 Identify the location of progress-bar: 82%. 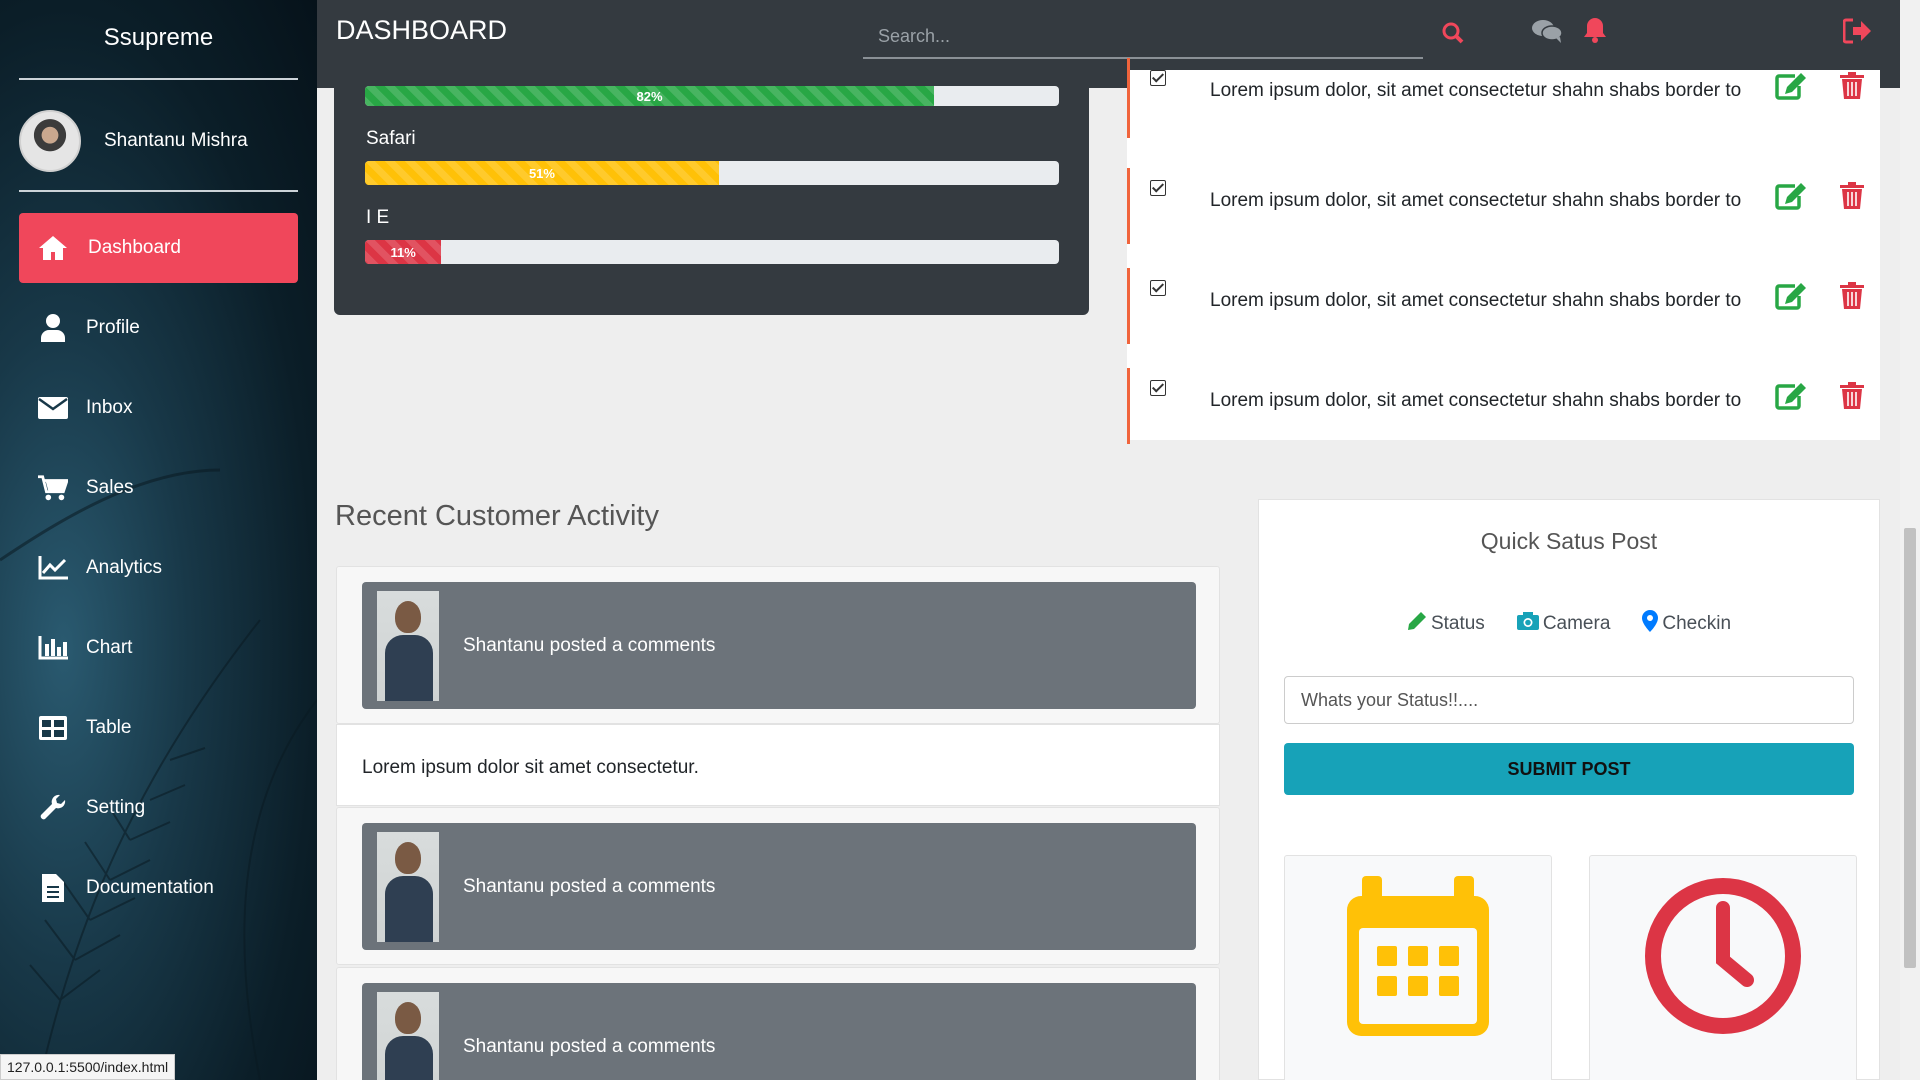
(712, 96).